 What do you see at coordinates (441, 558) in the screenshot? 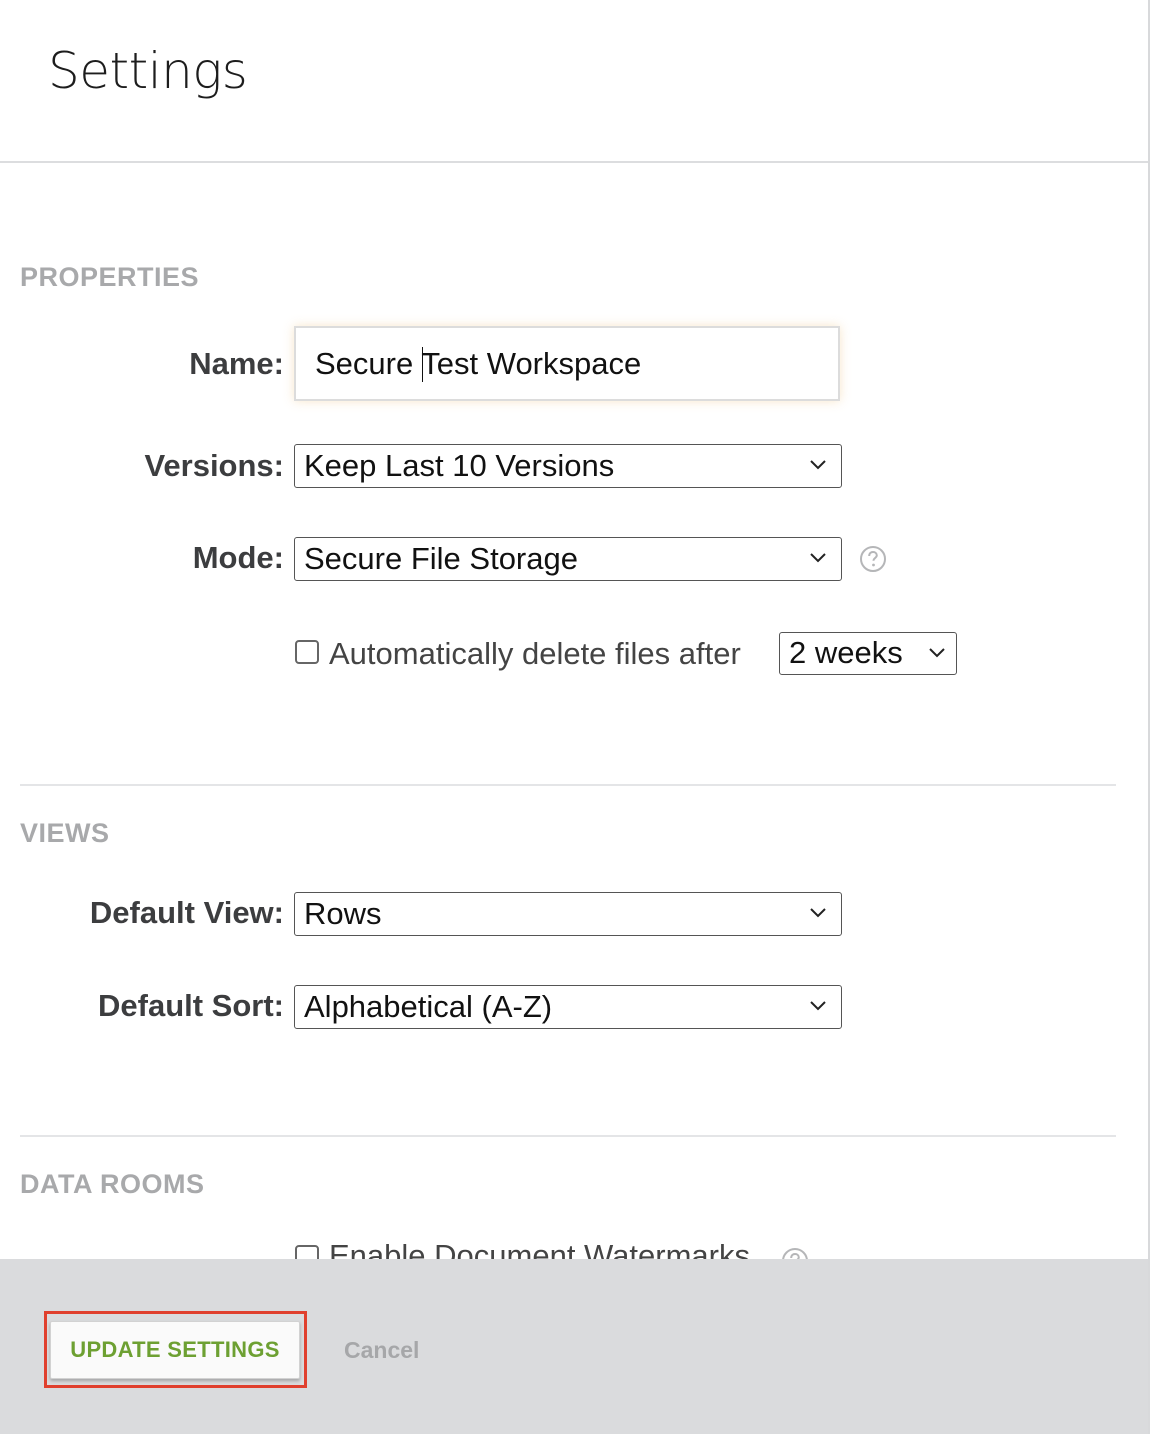
I see `mode-select-value: Secure File Storage` at bounding box center [441, 558].